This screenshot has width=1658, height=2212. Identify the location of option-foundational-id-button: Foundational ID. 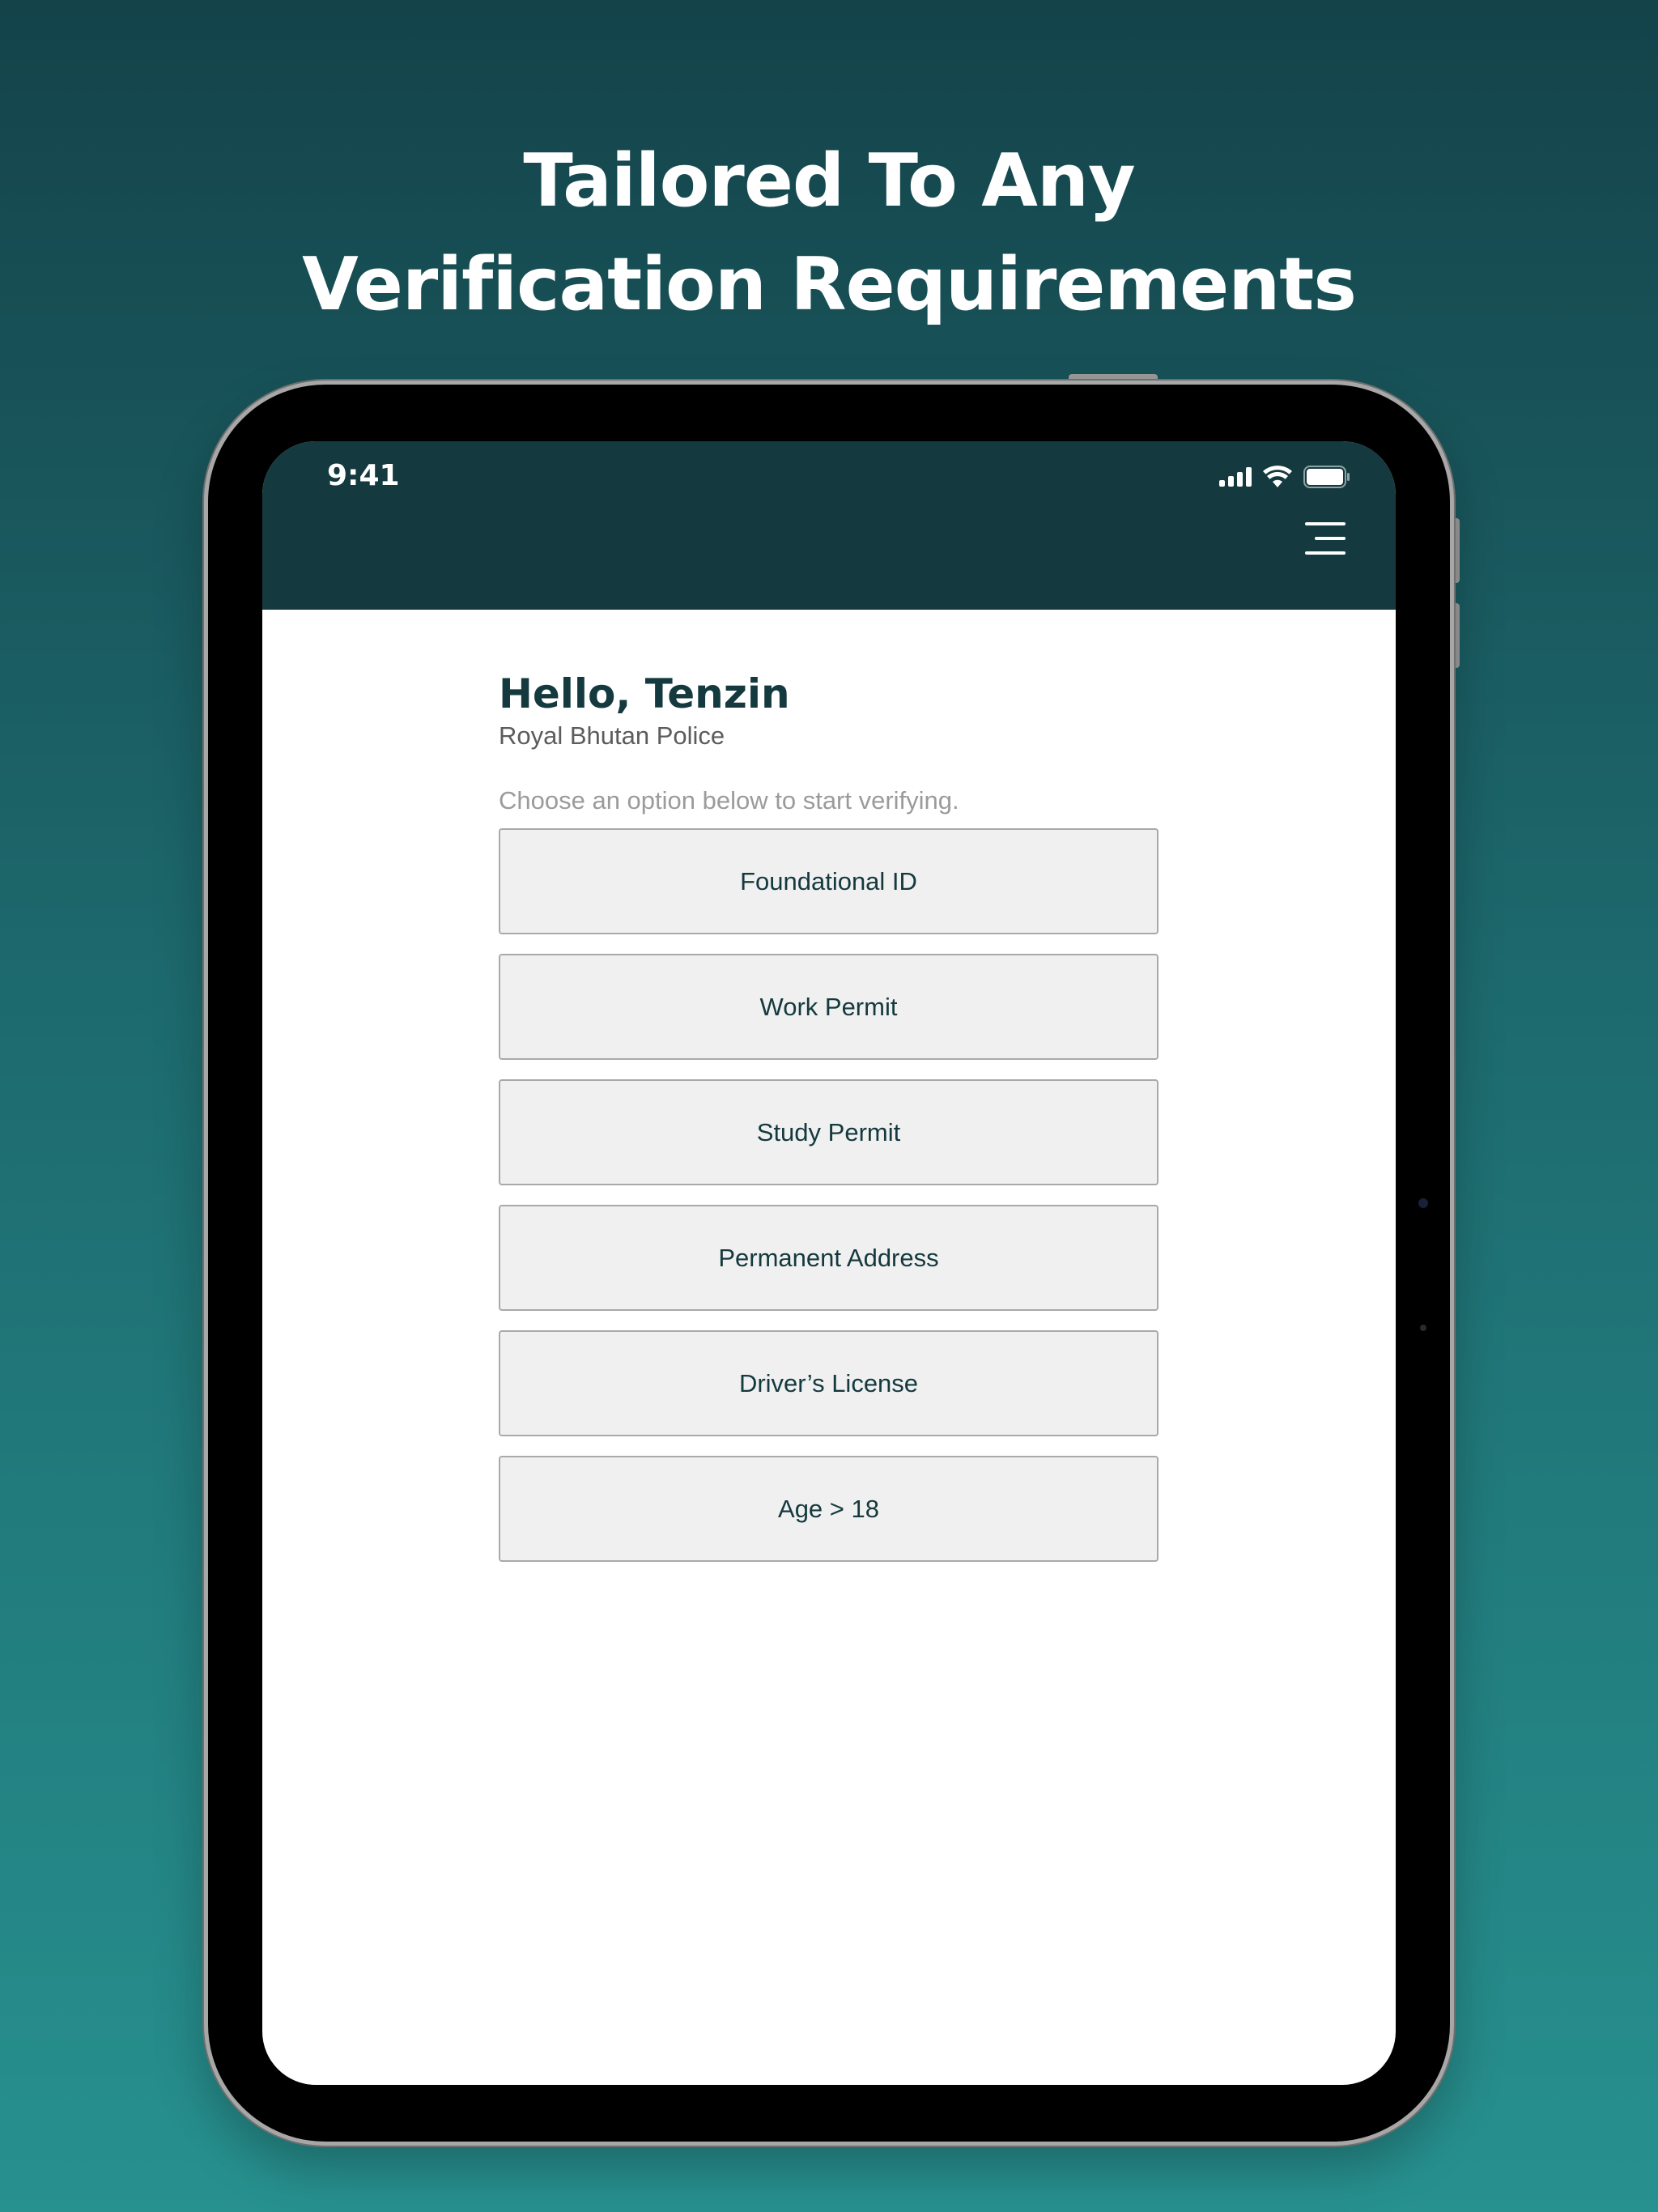
(828, 881).